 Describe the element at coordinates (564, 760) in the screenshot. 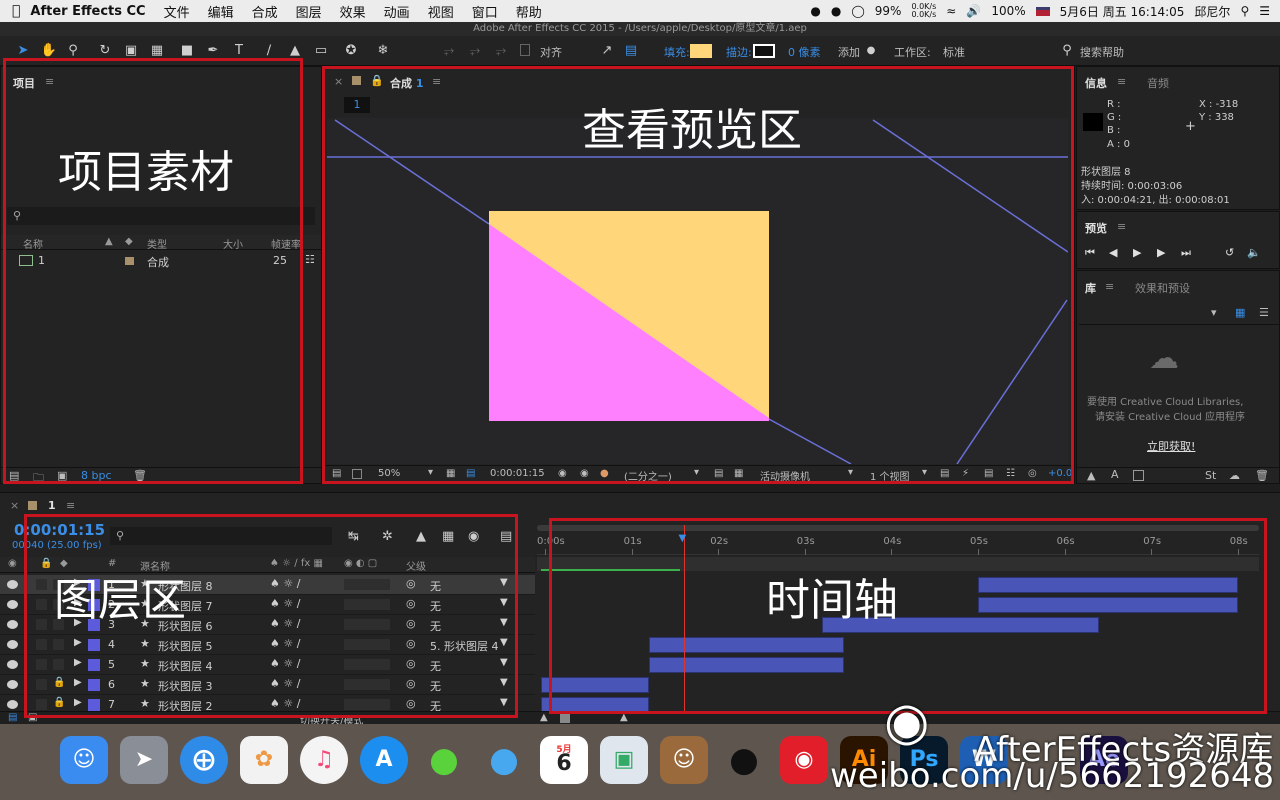

I see `calendar-icon: 5月 6` at that location.